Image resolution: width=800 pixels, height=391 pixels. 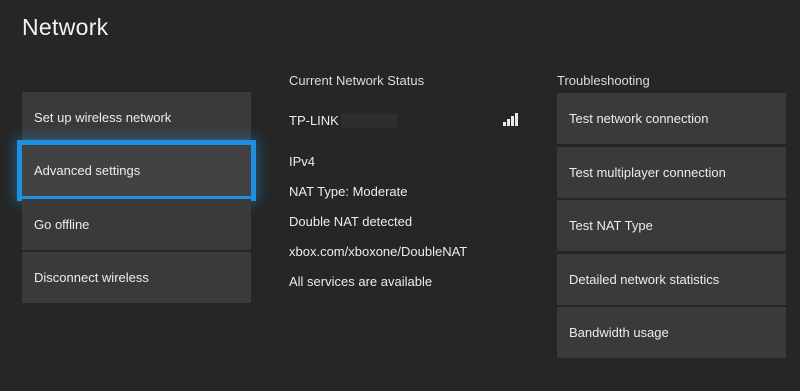 What do you see at coordinates (103, 117) in the screenshot?
I see `menu-item-label: Set up wireless network` at bounding box center [103, 117].